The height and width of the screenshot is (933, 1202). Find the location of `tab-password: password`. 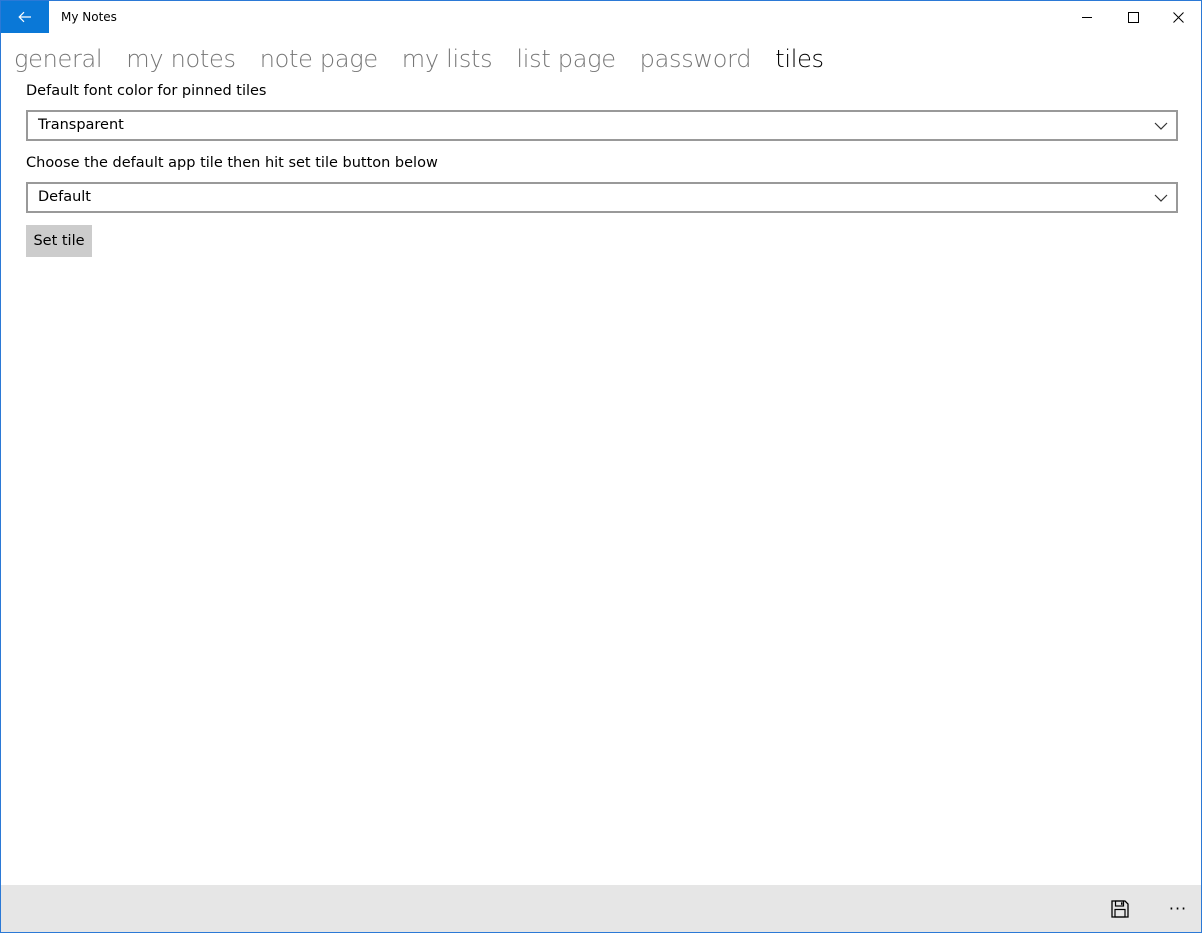

tab-password: password is located at coordinates (696, 59).